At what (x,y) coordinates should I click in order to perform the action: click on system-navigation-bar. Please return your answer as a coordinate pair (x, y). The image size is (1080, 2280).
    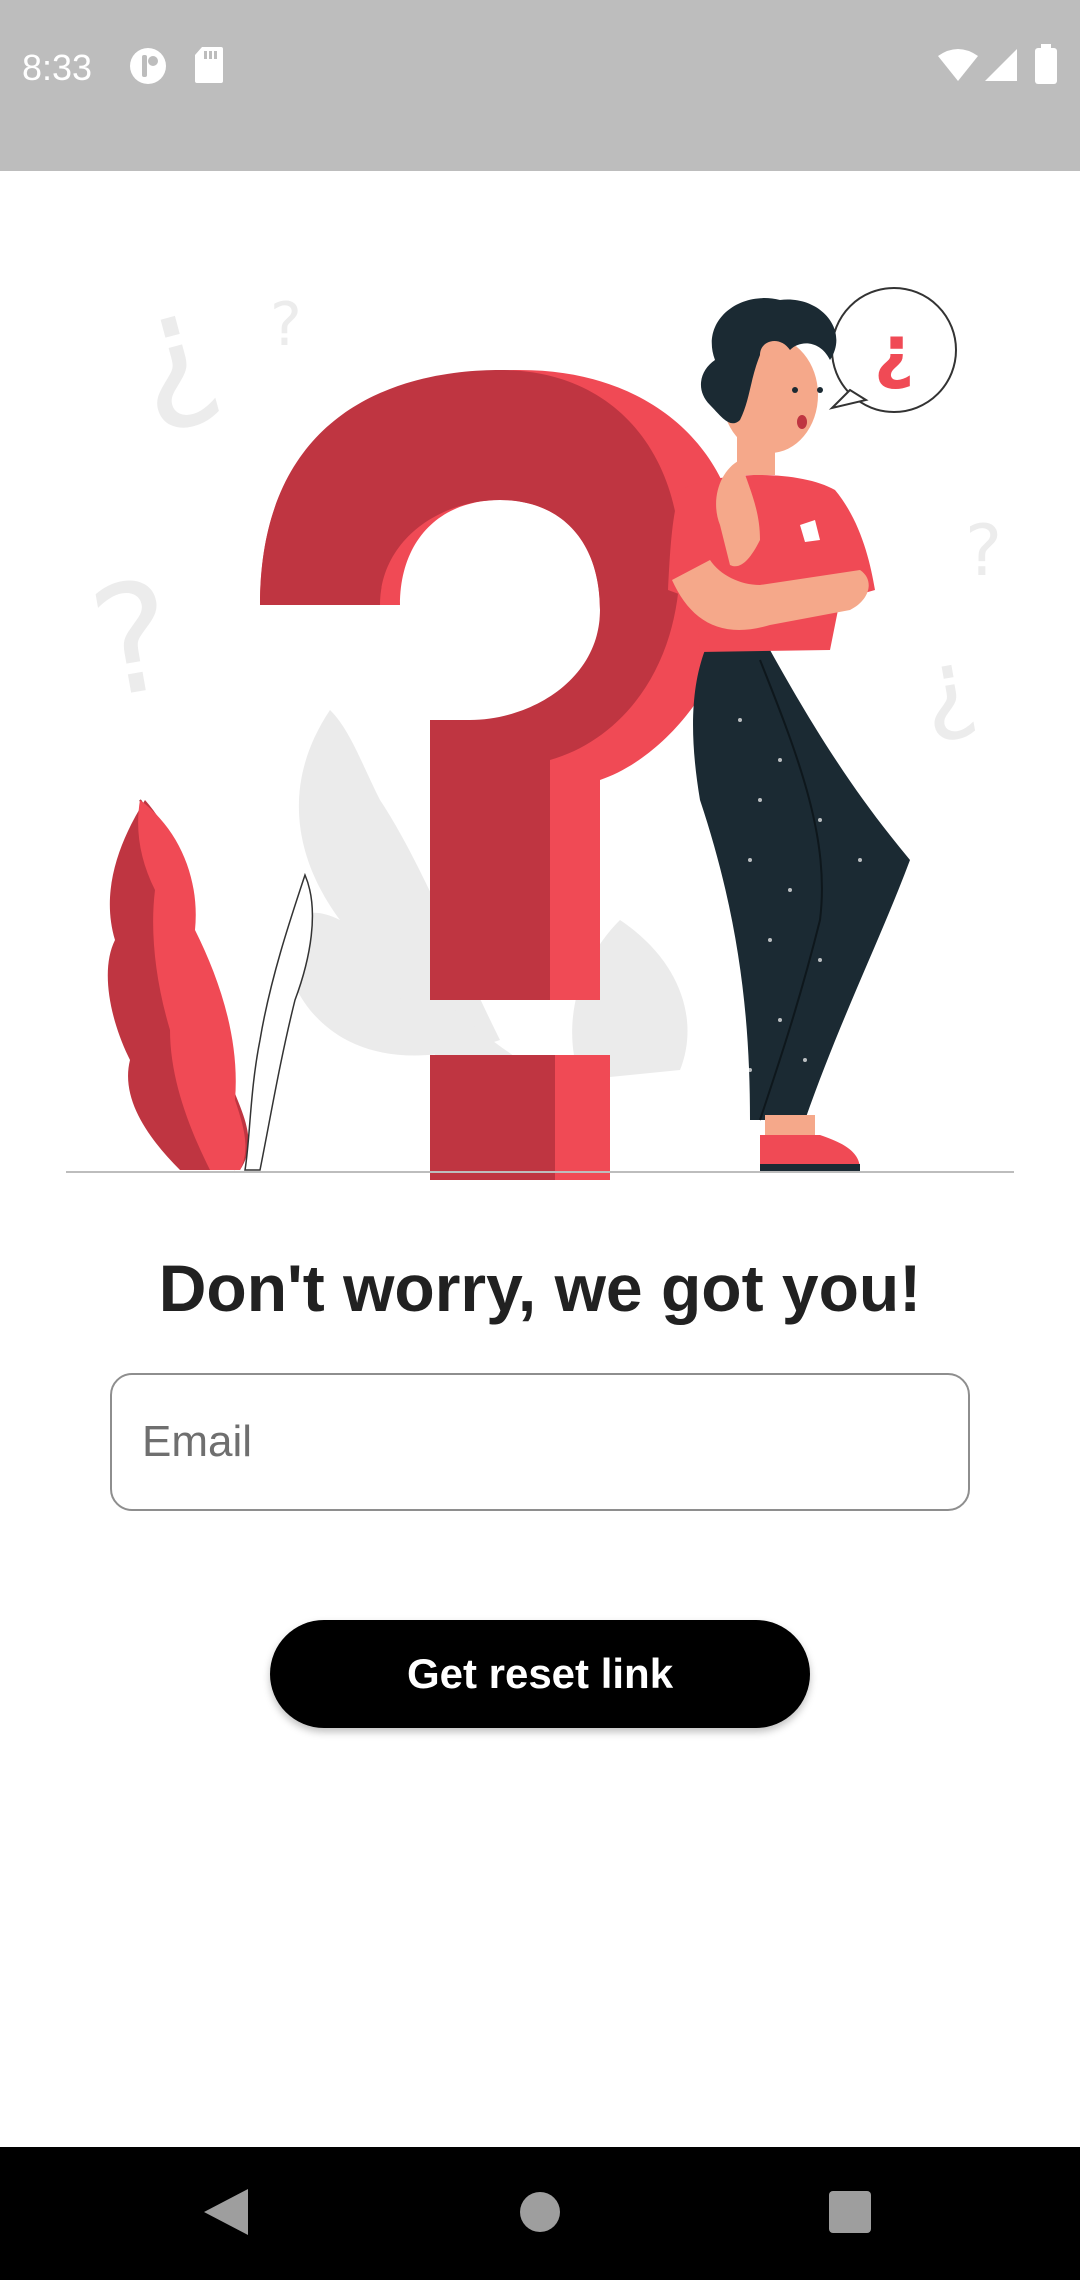
    Looking at the image, I should click on (540, 2213).